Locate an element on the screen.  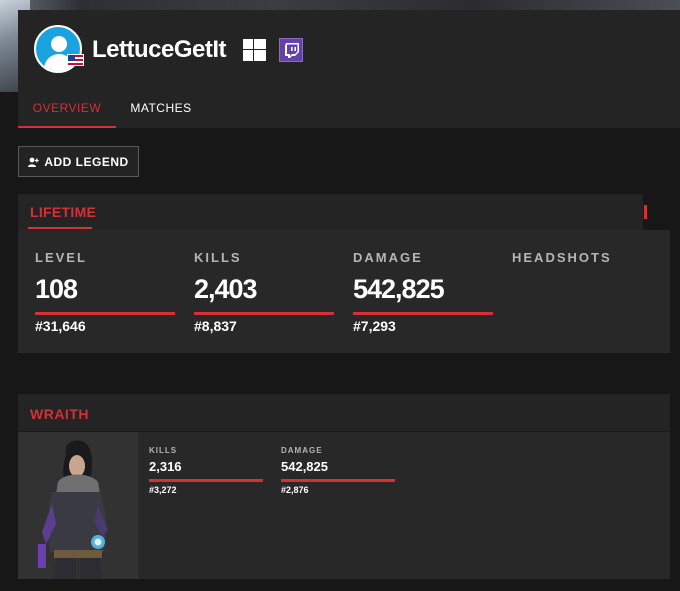
legend-header: WRAITH is located at coordinates (344, 413).